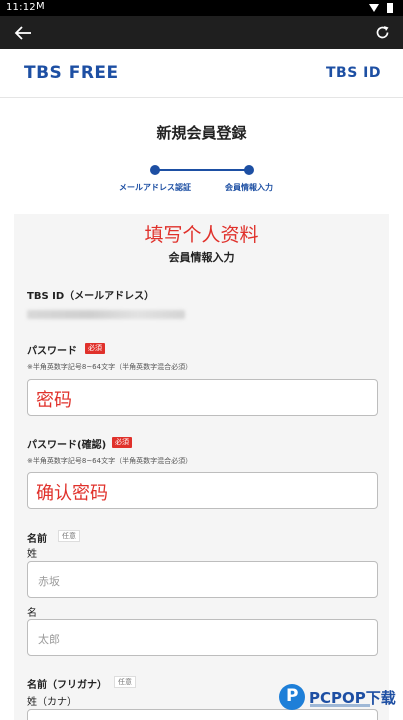 This screenshot has height=720, width=403. What do you see at coordinates (54, 400) in the screenshot?
I see `password-value: 密码` at bounding box center [54, 400].